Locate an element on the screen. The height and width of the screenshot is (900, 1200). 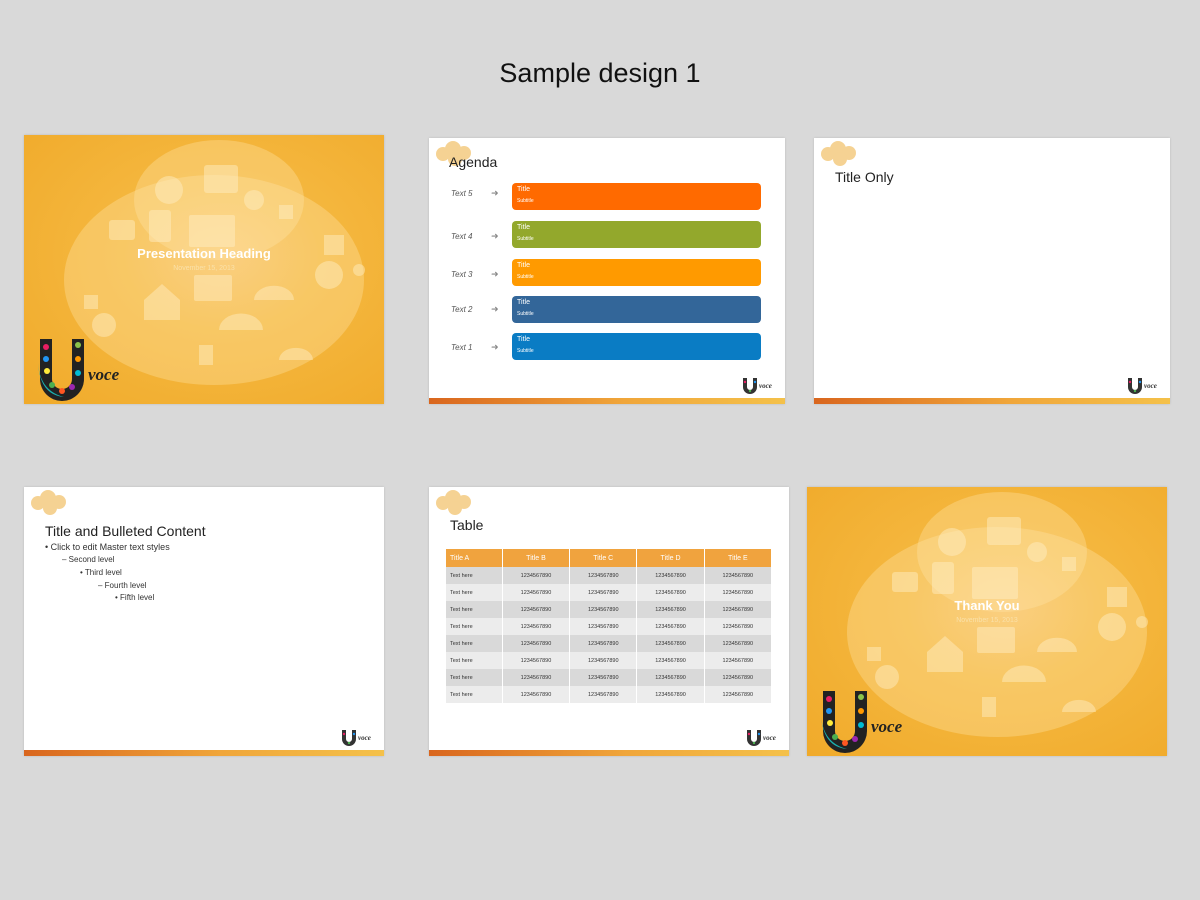
slide-title-date: November 15, 2013 is located at coordinates (204, 268).